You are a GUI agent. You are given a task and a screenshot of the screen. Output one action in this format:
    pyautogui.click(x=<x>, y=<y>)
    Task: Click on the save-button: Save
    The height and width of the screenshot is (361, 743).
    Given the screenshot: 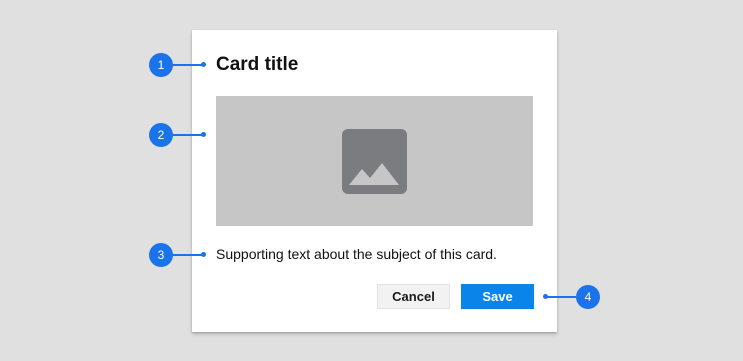 What is the action you would take?
    pyautogui.click(x=497, y=296)
    